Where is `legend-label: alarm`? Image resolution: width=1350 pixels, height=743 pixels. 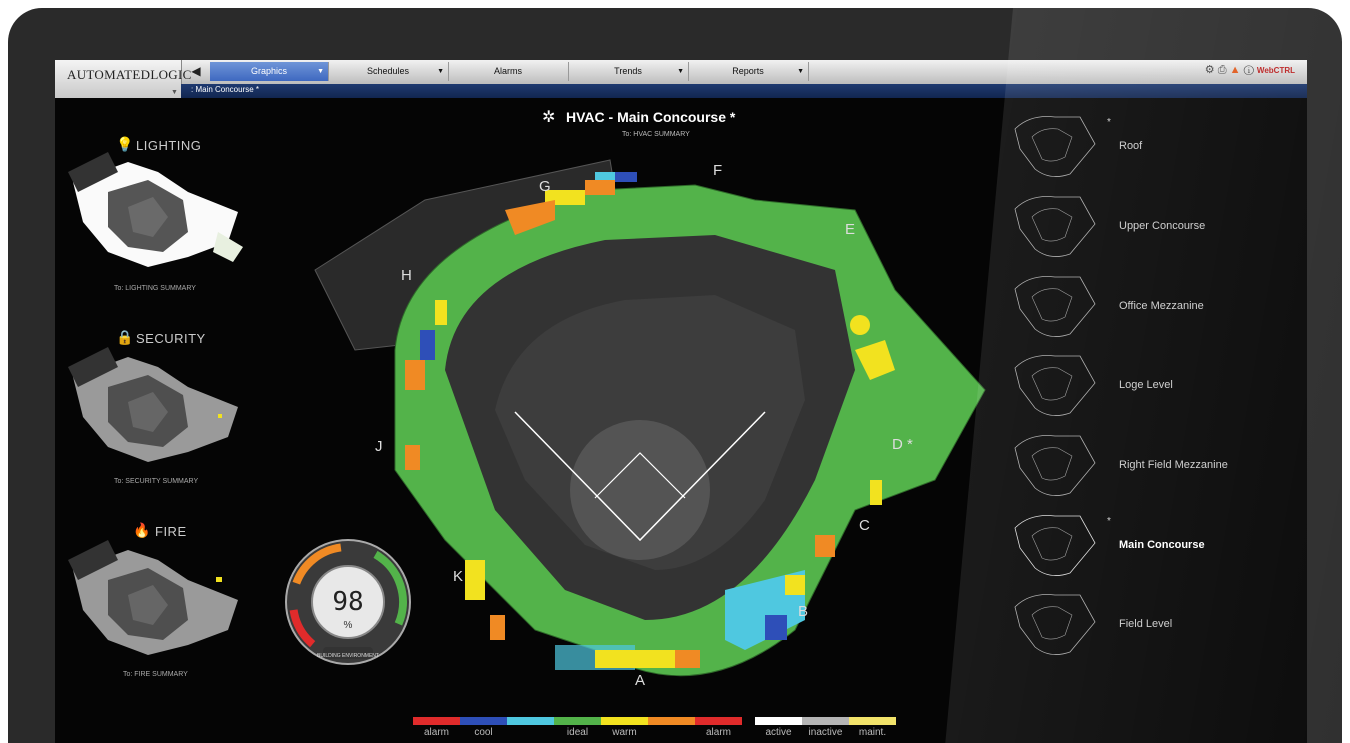 legend-label: alarm is located at coordinates (718, 732).